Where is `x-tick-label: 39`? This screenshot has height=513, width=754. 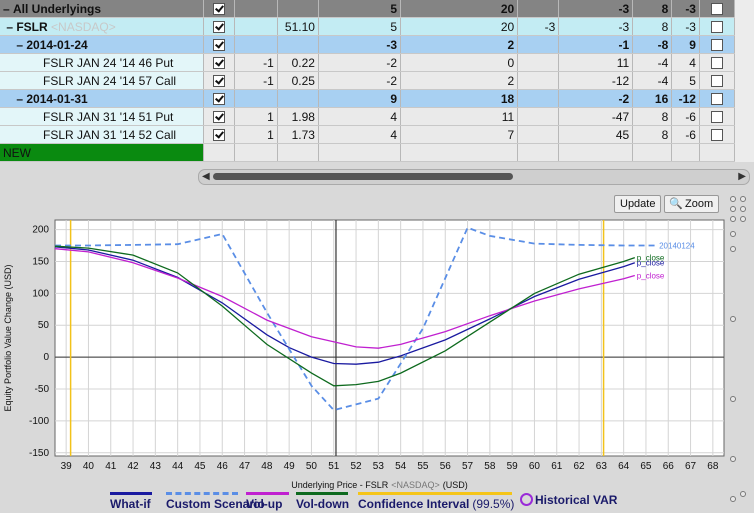
x-tick-label: 39 is located at coordinates (67, 466).